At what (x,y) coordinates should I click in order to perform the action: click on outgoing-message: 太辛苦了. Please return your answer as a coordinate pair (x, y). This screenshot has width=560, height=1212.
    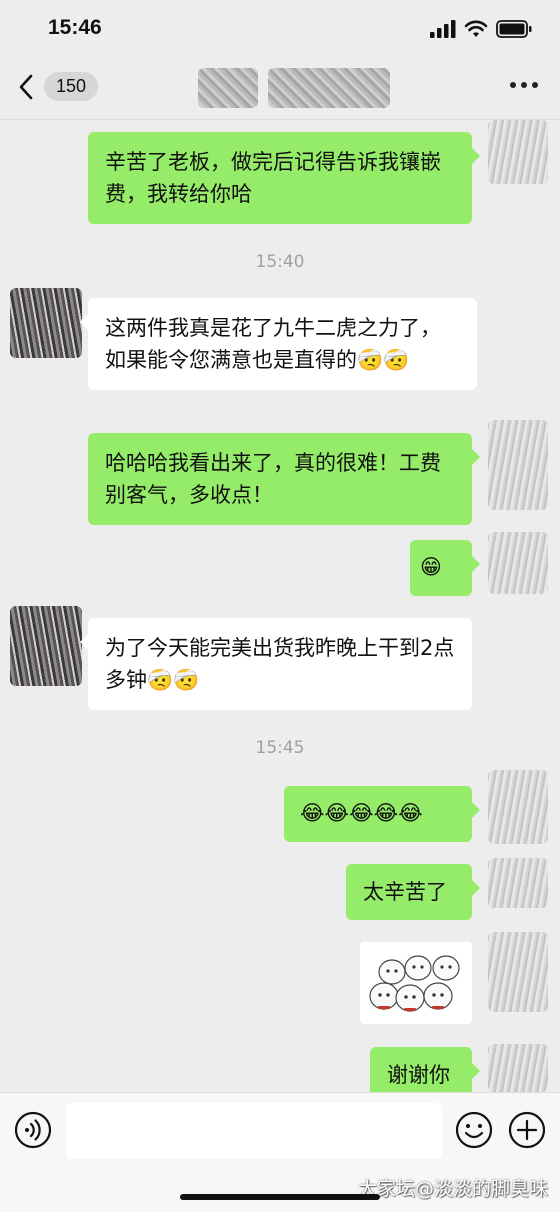
    Looking at the image, I should click on (413, 892).